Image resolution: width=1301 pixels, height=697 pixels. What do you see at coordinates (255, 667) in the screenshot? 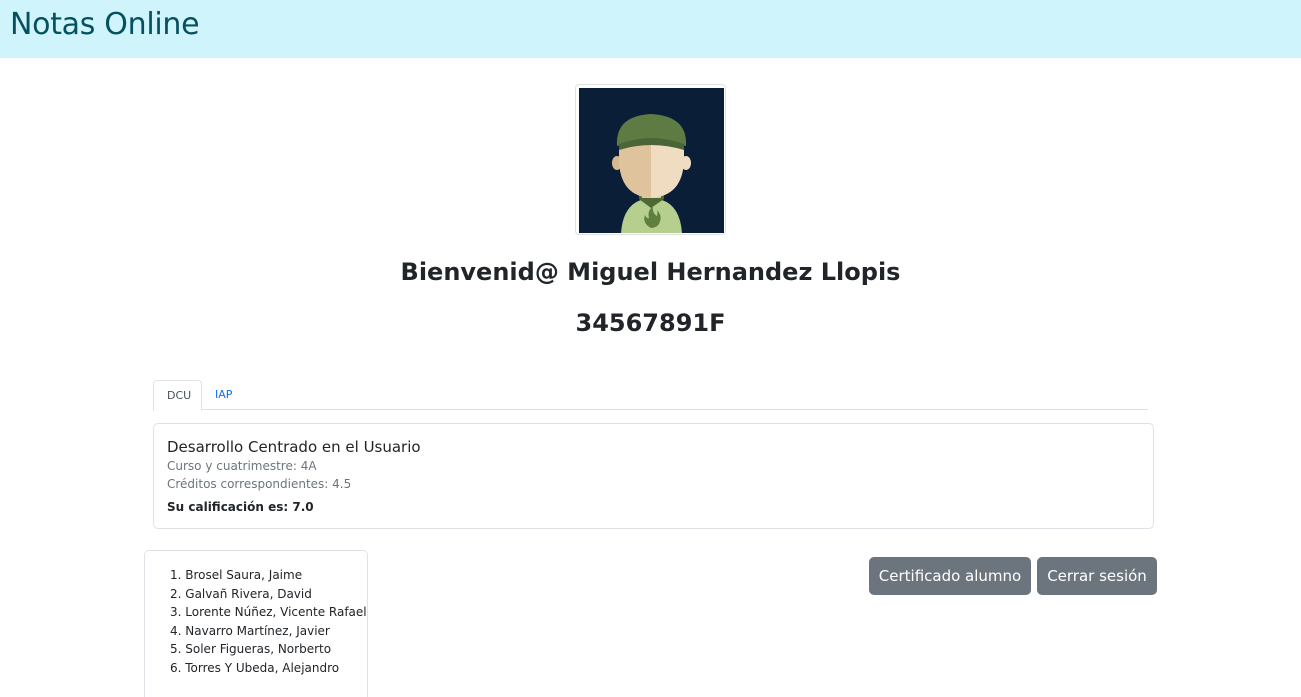
I see `list-item: 6. Torres Y Ubeda, Alejandro` at bounding box center [255, 667].